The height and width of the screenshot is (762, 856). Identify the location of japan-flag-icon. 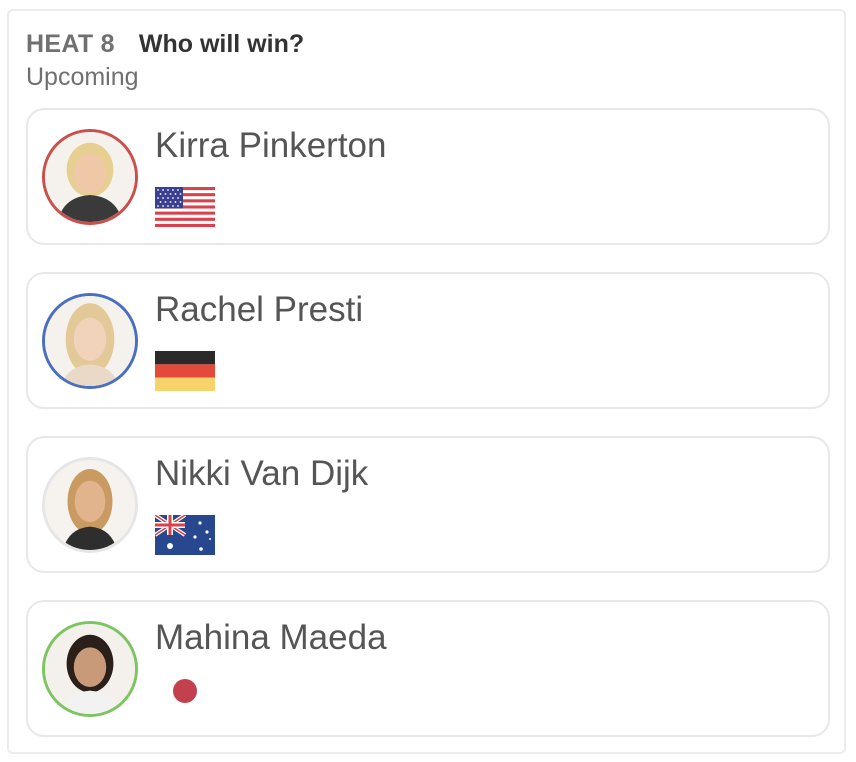
(185, 691).